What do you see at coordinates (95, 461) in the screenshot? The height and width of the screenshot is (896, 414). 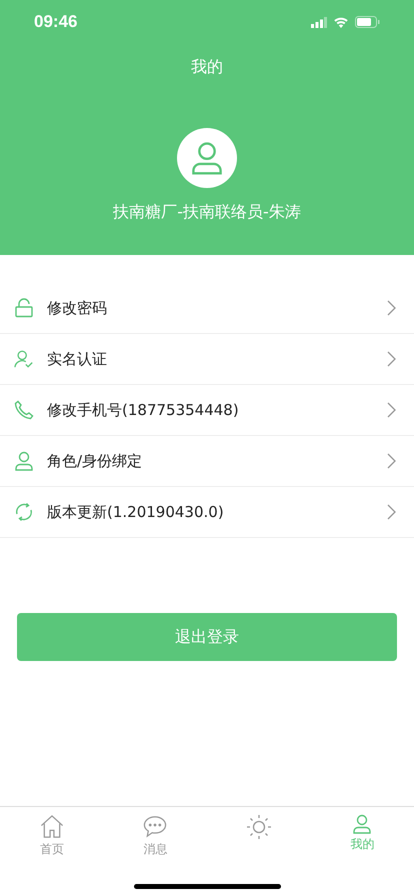 I see `menu-label: 角色/身份绑定` at bounding box center [95, 461].